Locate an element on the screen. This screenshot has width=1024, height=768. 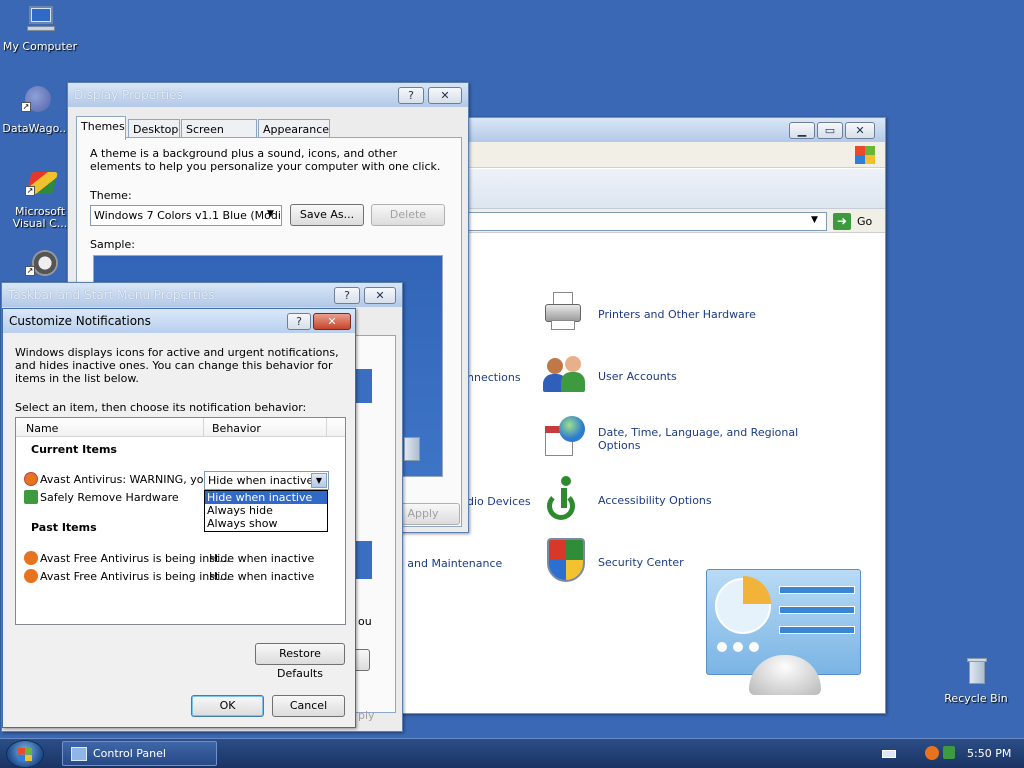
safely-remove-icon is located at coordinates (31, 497).